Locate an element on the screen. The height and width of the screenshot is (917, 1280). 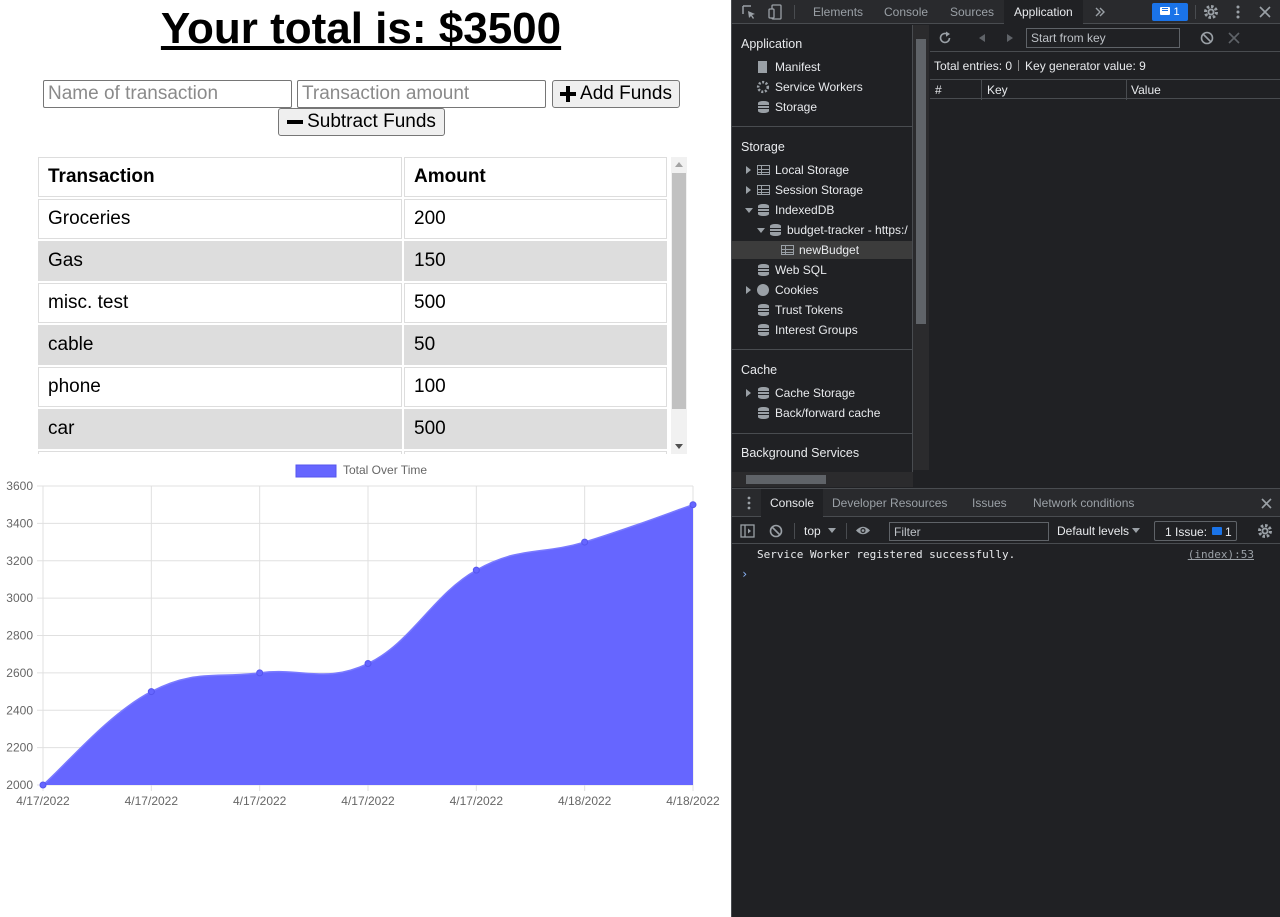
bfcache-database-icon is located at coordinates (763, 413).